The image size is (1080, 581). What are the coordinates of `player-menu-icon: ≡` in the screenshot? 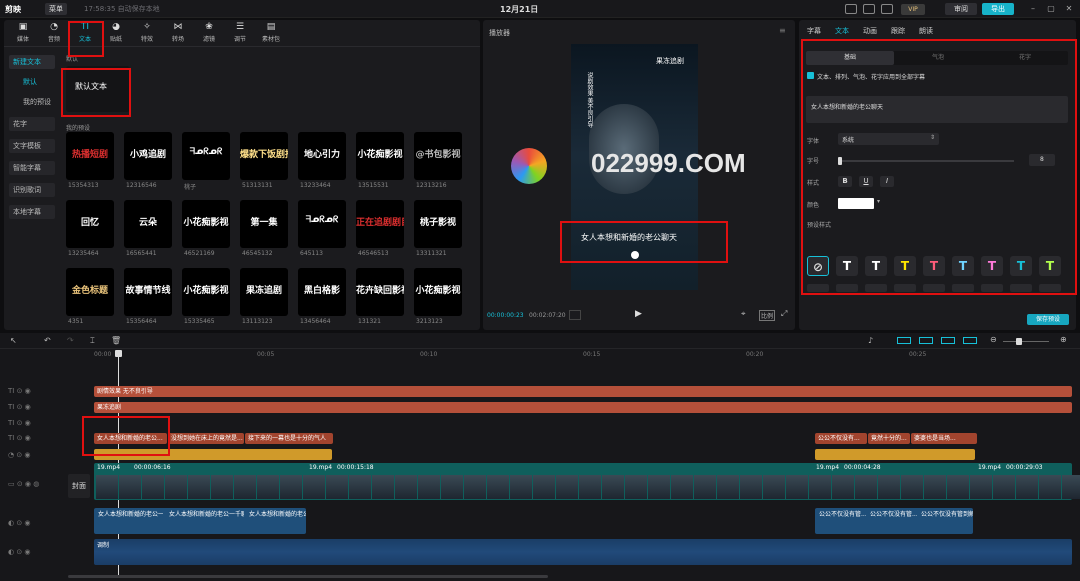 It's located at (782, 30).